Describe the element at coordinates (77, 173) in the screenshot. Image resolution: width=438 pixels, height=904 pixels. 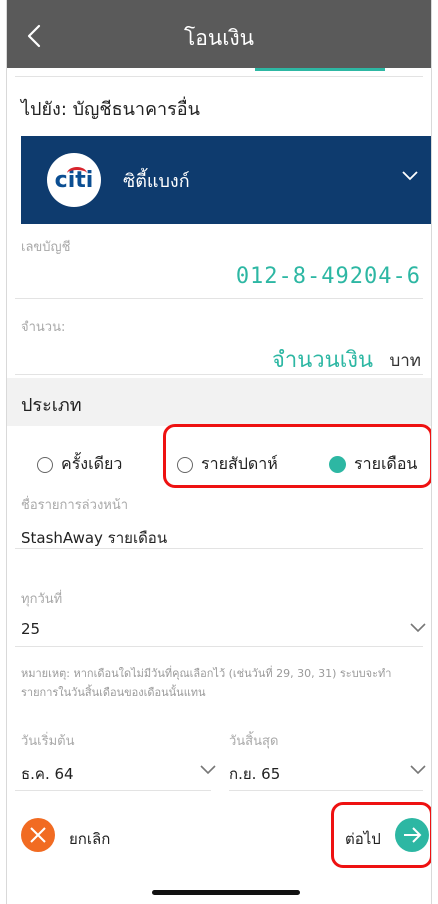
I see `citi-arc-icon` at that location.